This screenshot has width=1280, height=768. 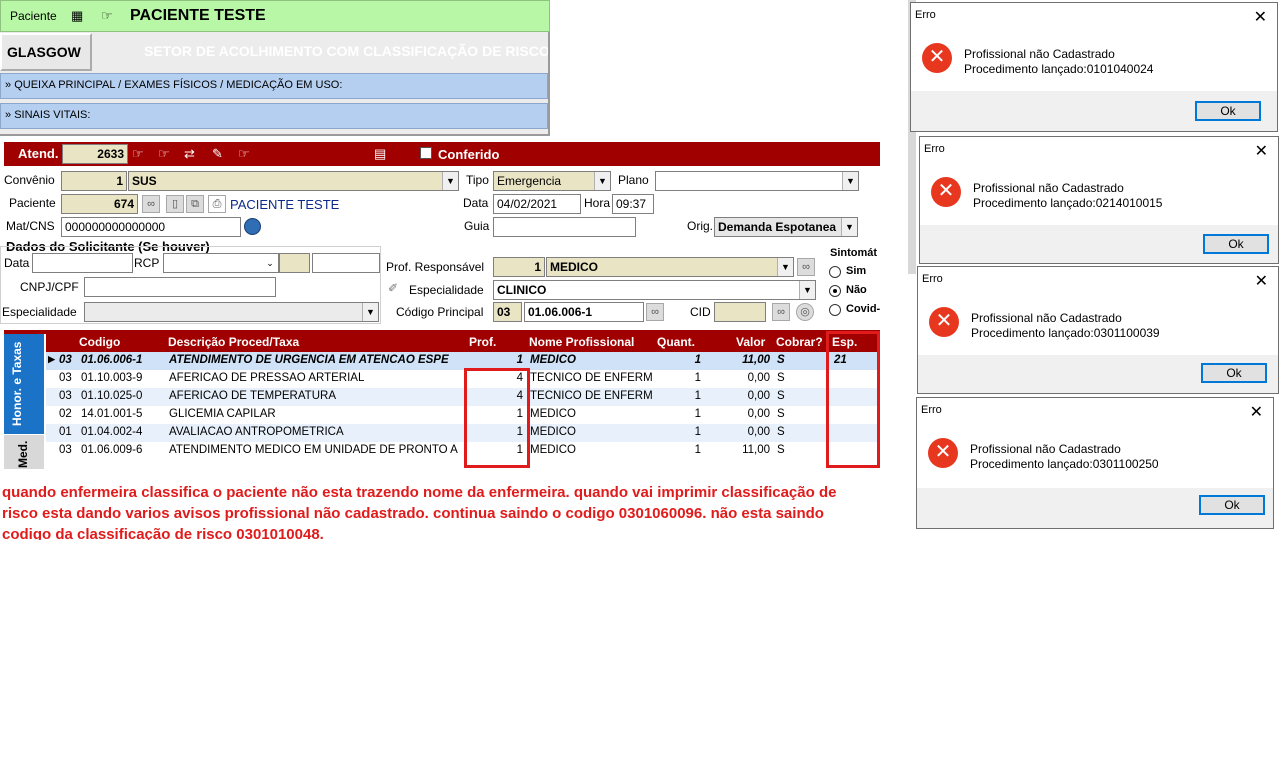 What do you see at coordinates (654, 290) in the screenshot?
I see `especialidade-select: CLINICO ▼` at bounding box center [654, 290].